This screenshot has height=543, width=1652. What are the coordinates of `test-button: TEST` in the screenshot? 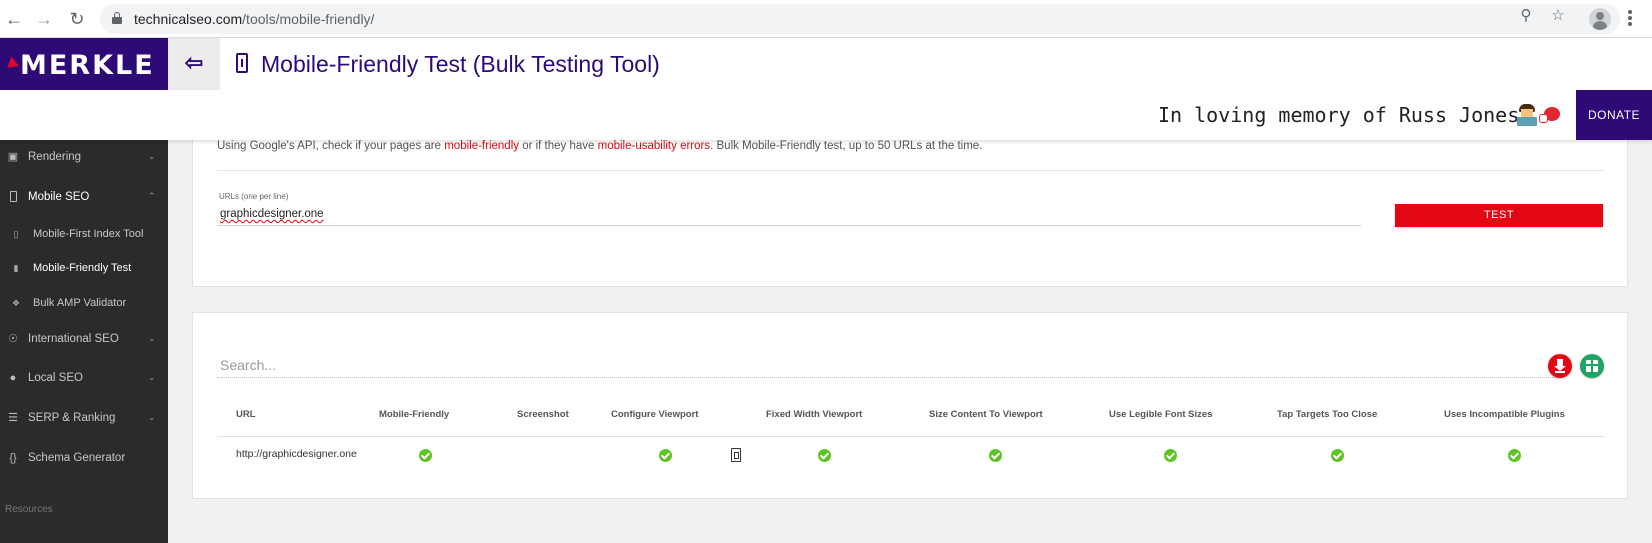 It's located at (1499, 215).